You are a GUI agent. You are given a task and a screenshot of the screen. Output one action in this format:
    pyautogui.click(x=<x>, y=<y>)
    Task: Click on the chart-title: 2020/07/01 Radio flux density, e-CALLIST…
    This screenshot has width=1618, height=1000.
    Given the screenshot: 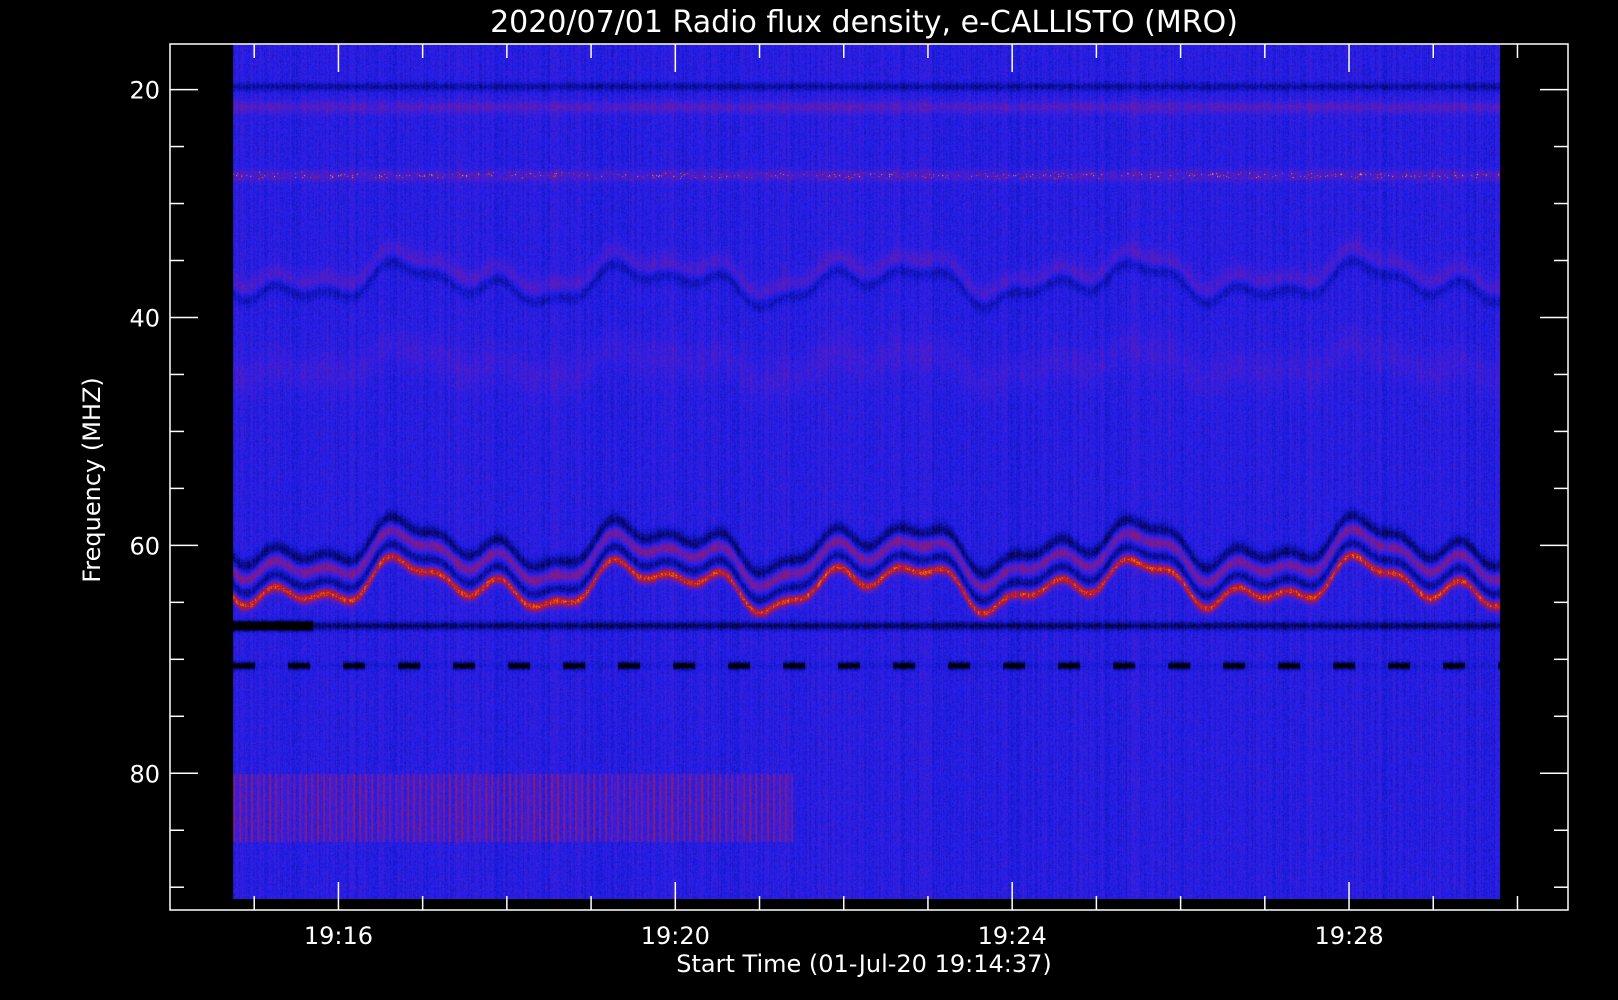 What is the action you would take?
    pyautogui.click(x=864, y=22)
    